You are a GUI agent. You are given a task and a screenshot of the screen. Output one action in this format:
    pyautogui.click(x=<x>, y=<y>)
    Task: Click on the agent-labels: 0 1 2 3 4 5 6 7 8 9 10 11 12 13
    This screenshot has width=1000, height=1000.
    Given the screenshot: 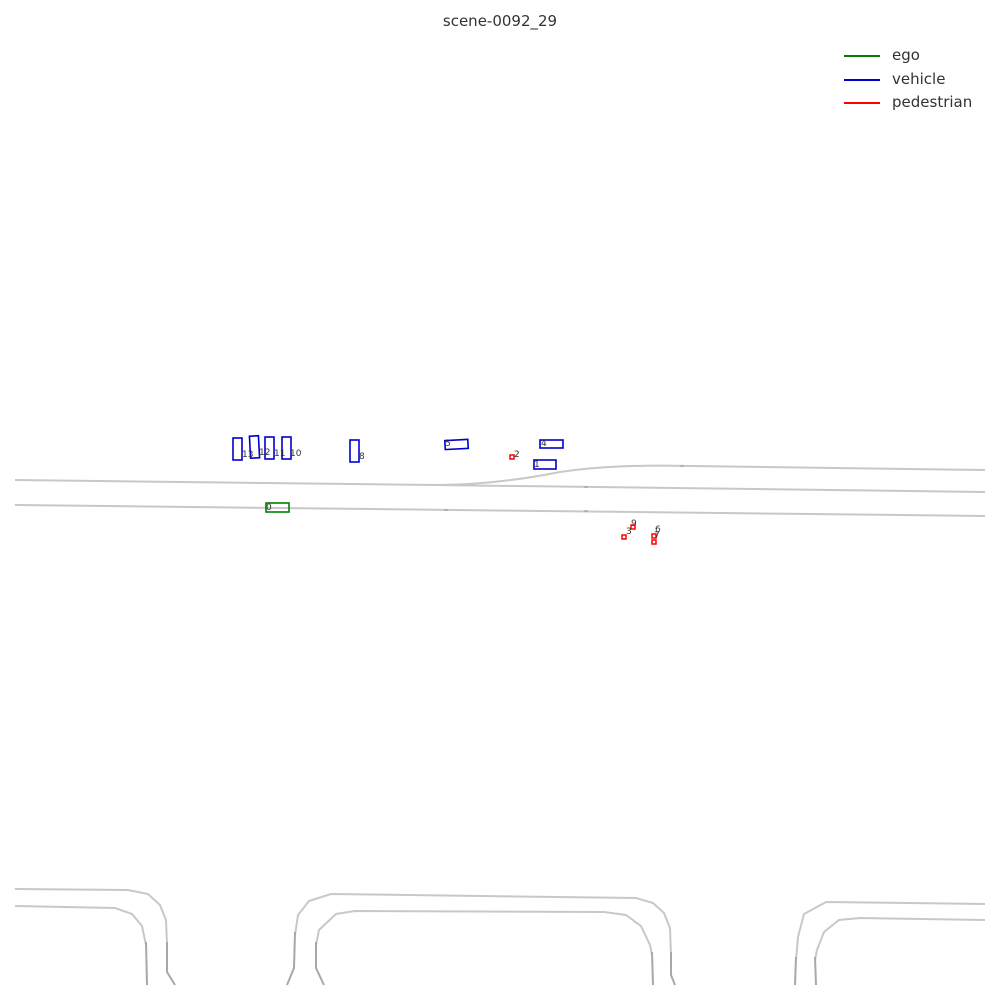 What is the action you would take?
    pyautogui.click(x=451, y=490)
    